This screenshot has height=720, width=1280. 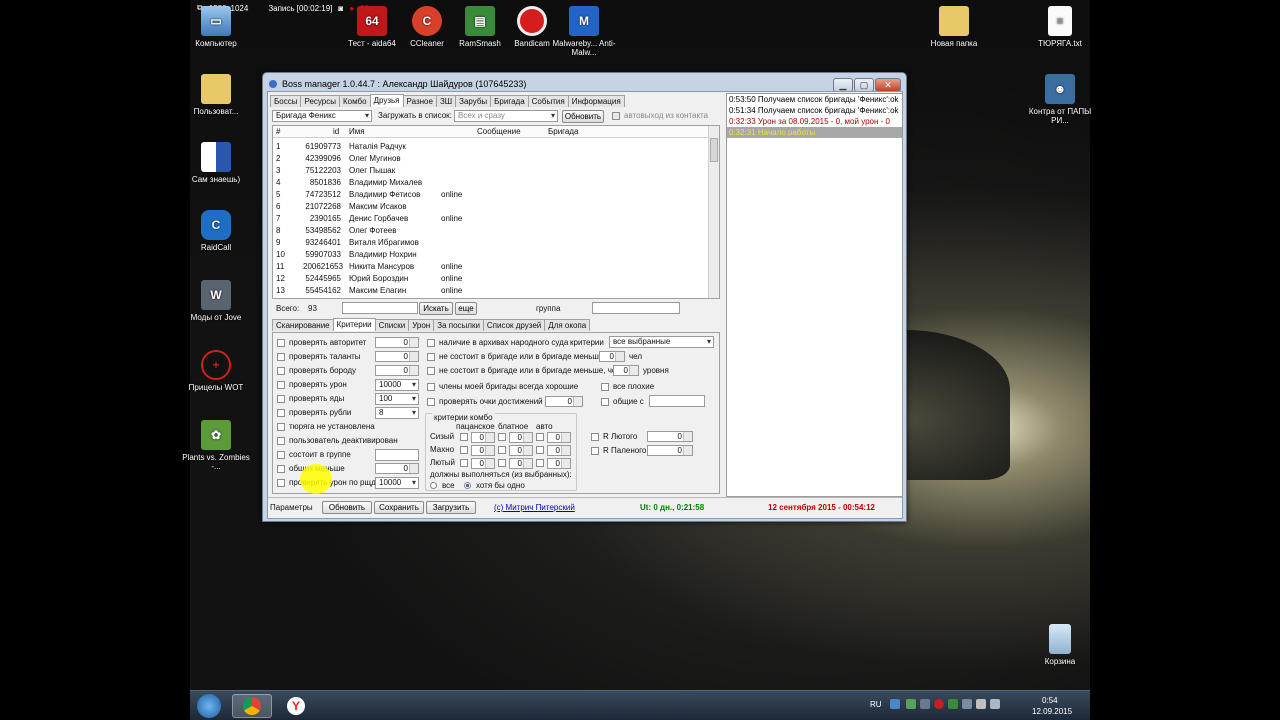 I want to click on subtab-damage: Урон, so click(x=421, y=325).